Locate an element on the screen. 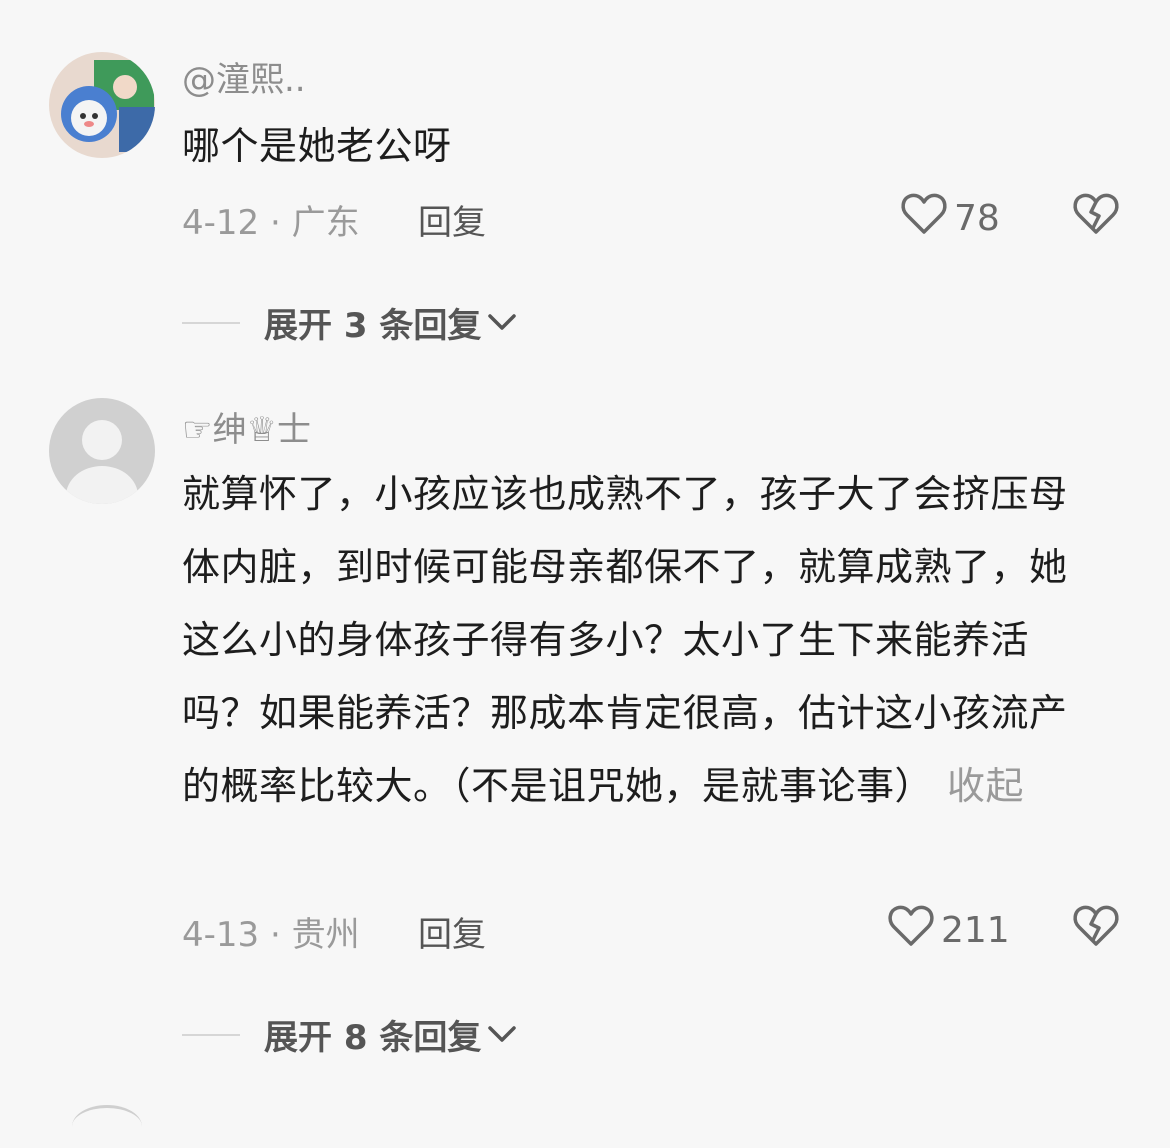  chevron-down-icon is located at coordinates (500, 1035).